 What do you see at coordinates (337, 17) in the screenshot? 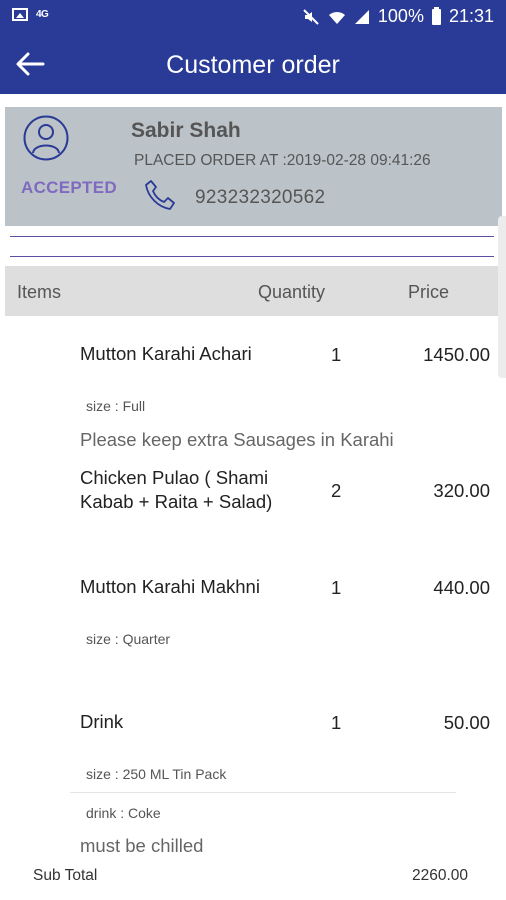
I see `wifi-icon` at bounding box center [337, 17].